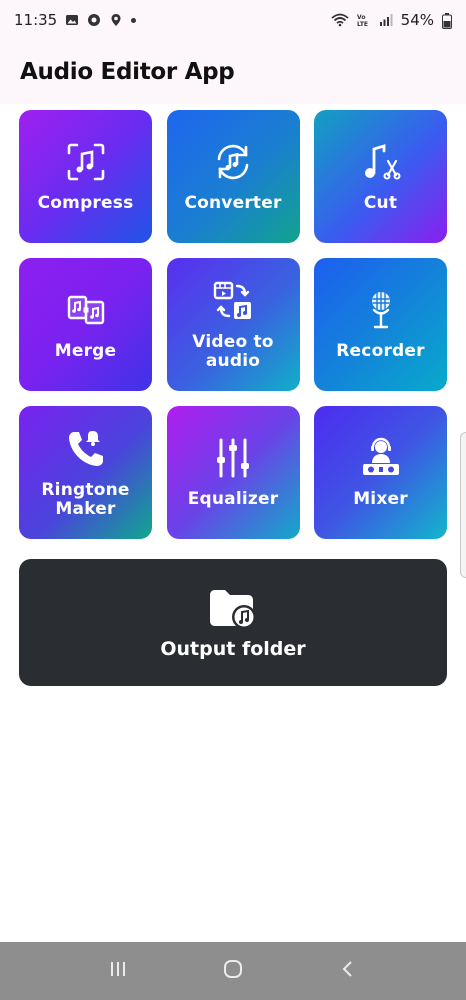 The width and height of the screenshot is (466, 1000). Describe the element at coordinates (233, 203) in the screenshot. I see `converter-label: Converter` at that location.